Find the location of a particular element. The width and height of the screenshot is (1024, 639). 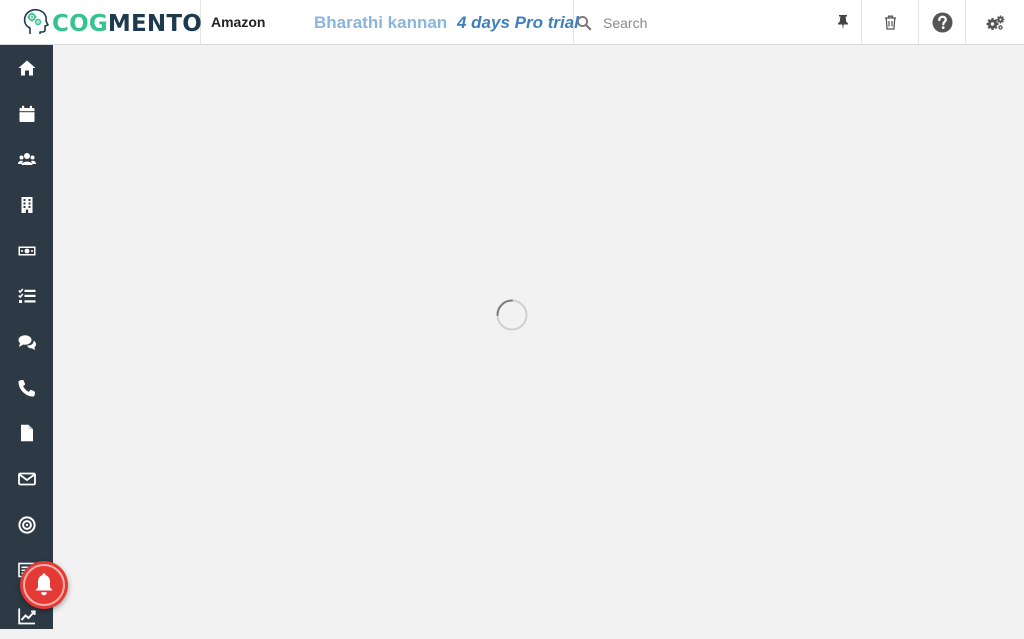

sidebar-item-email is located at coordinates (26, 479).